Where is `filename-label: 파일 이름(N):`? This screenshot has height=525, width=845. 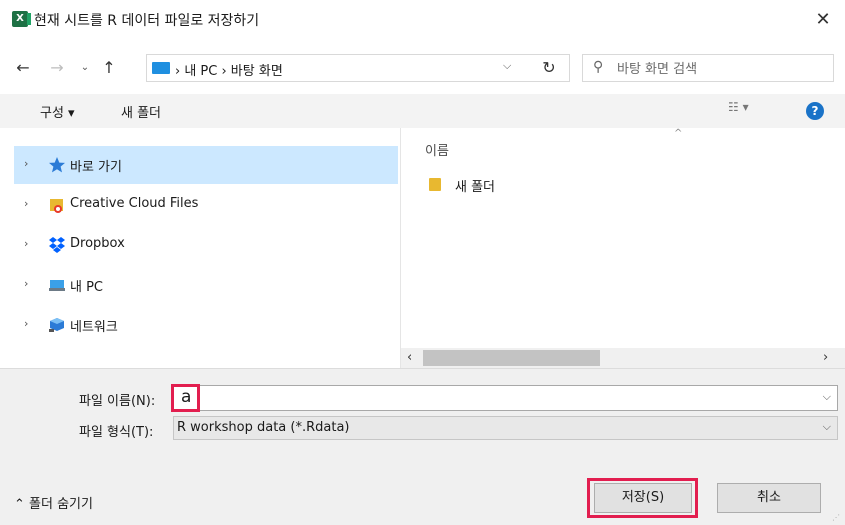
filename-label: 파일 이름(N): is located at coordinates (117, 401).